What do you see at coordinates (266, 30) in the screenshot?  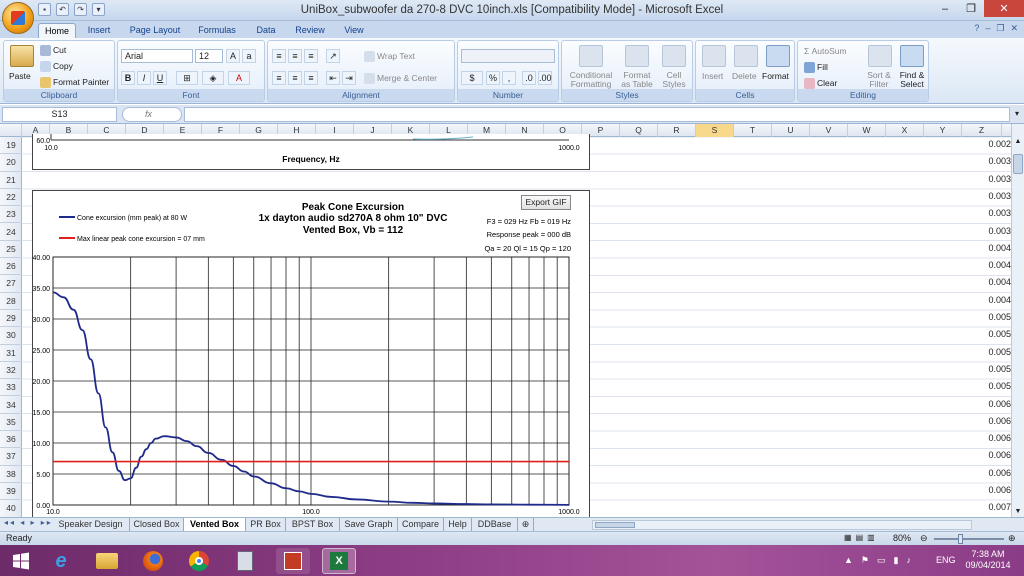 I see `tab-data: Data` at bounding box center [266, 30].